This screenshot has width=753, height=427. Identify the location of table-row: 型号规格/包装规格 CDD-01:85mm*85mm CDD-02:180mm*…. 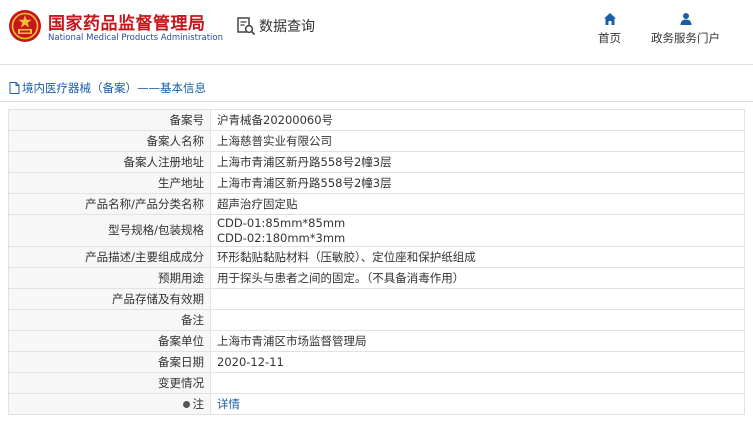
(376, 230).